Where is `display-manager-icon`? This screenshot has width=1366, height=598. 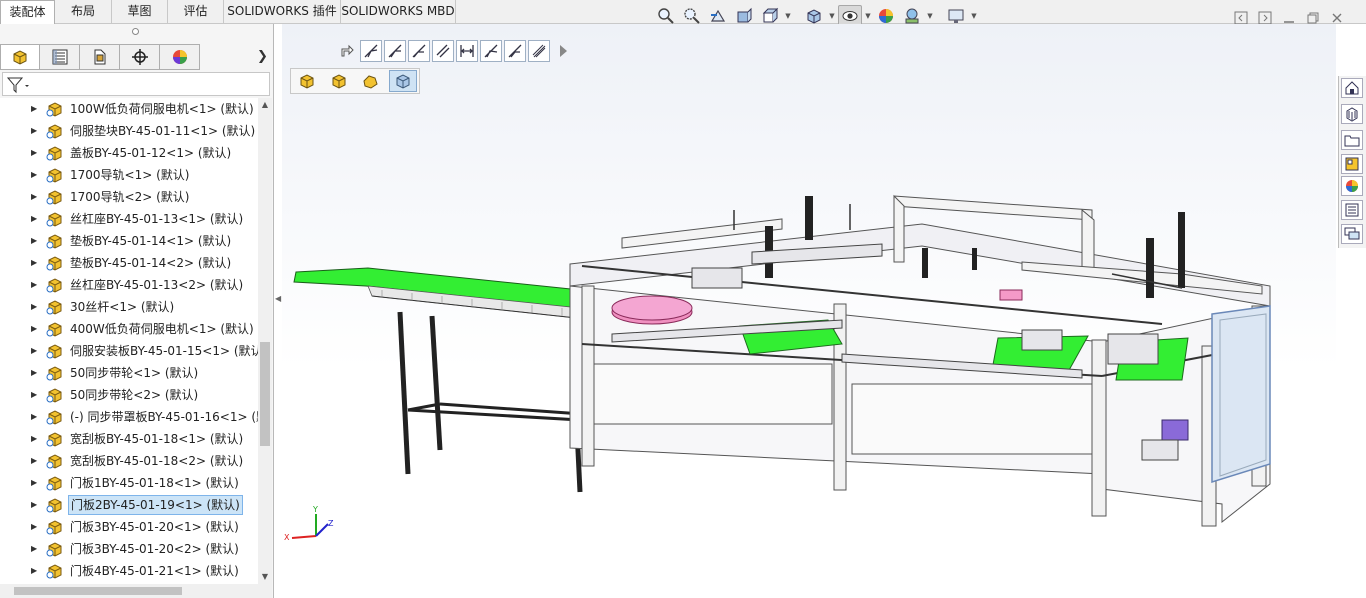
display-manager-icon is located at coordinates (179, 57).